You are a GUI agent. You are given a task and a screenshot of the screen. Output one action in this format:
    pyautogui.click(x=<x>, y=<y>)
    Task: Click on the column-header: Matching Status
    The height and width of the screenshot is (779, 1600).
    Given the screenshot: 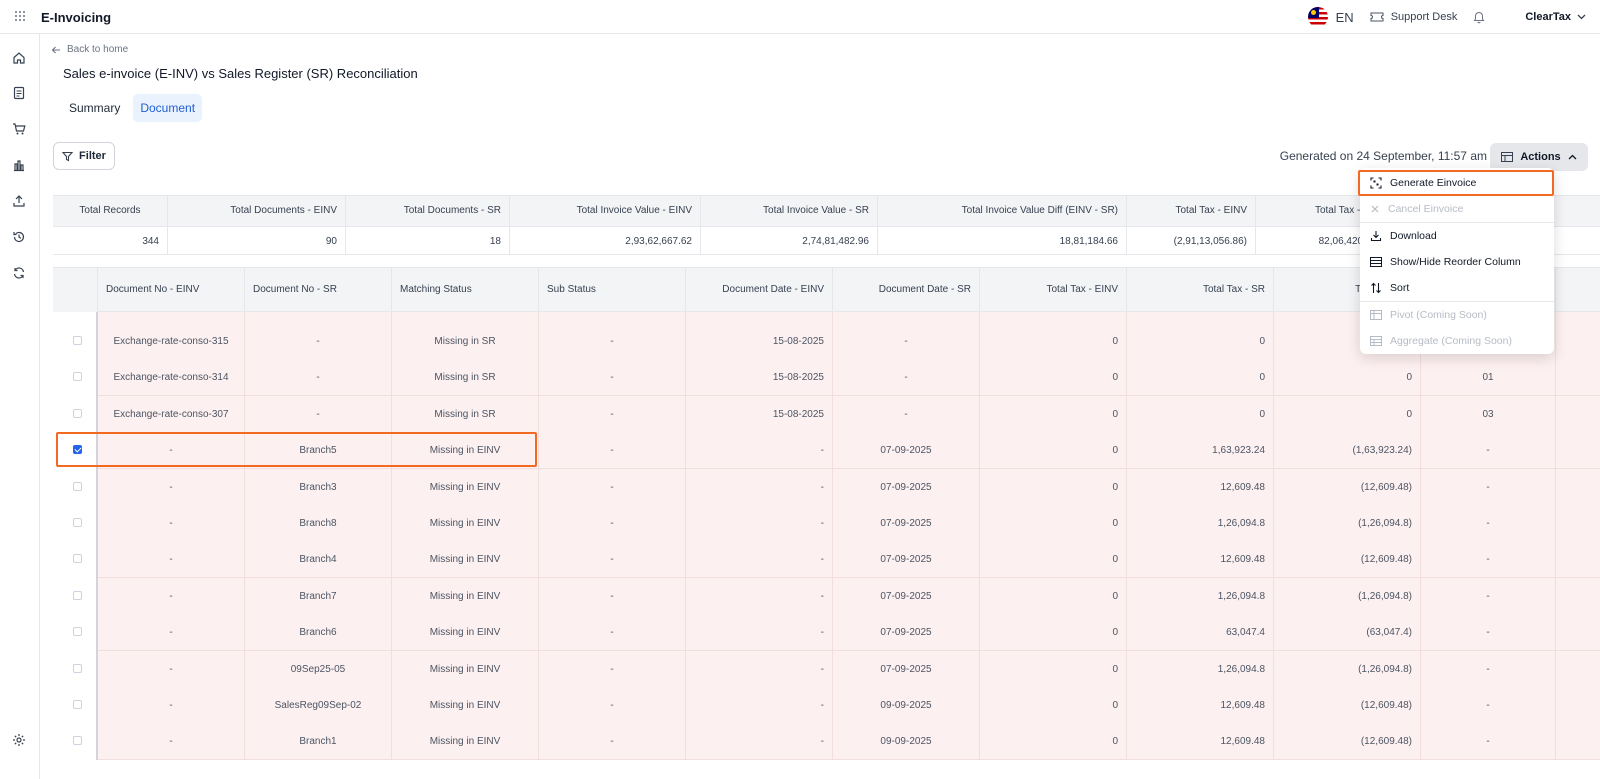 What is the action you would take?
    pyautogui.click(x=465, y=290)
    